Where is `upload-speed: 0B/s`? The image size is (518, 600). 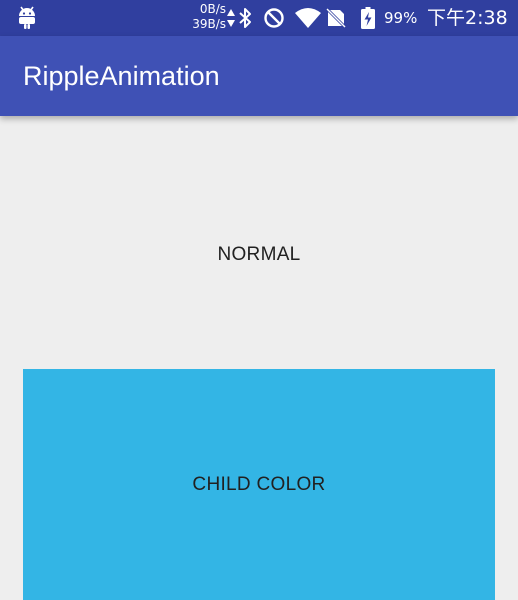 upload-speed: 0B/s is located at coordinates (212, 9).